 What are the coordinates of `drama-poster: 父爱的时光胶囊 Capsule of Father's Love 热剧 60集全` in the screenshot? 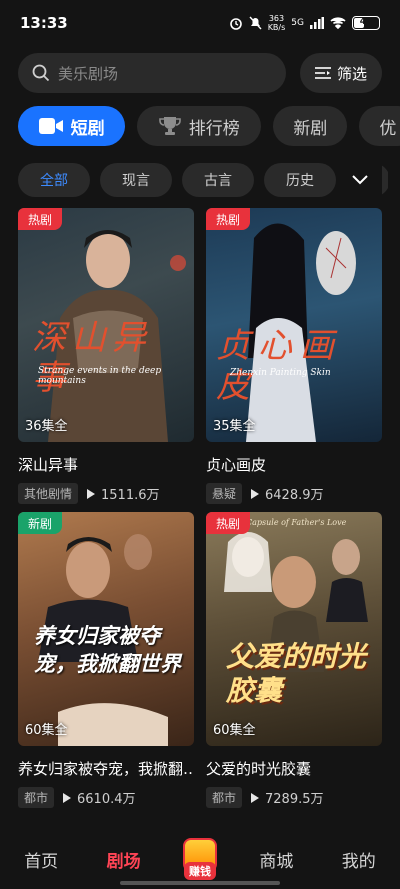 It's located at (294, 629).